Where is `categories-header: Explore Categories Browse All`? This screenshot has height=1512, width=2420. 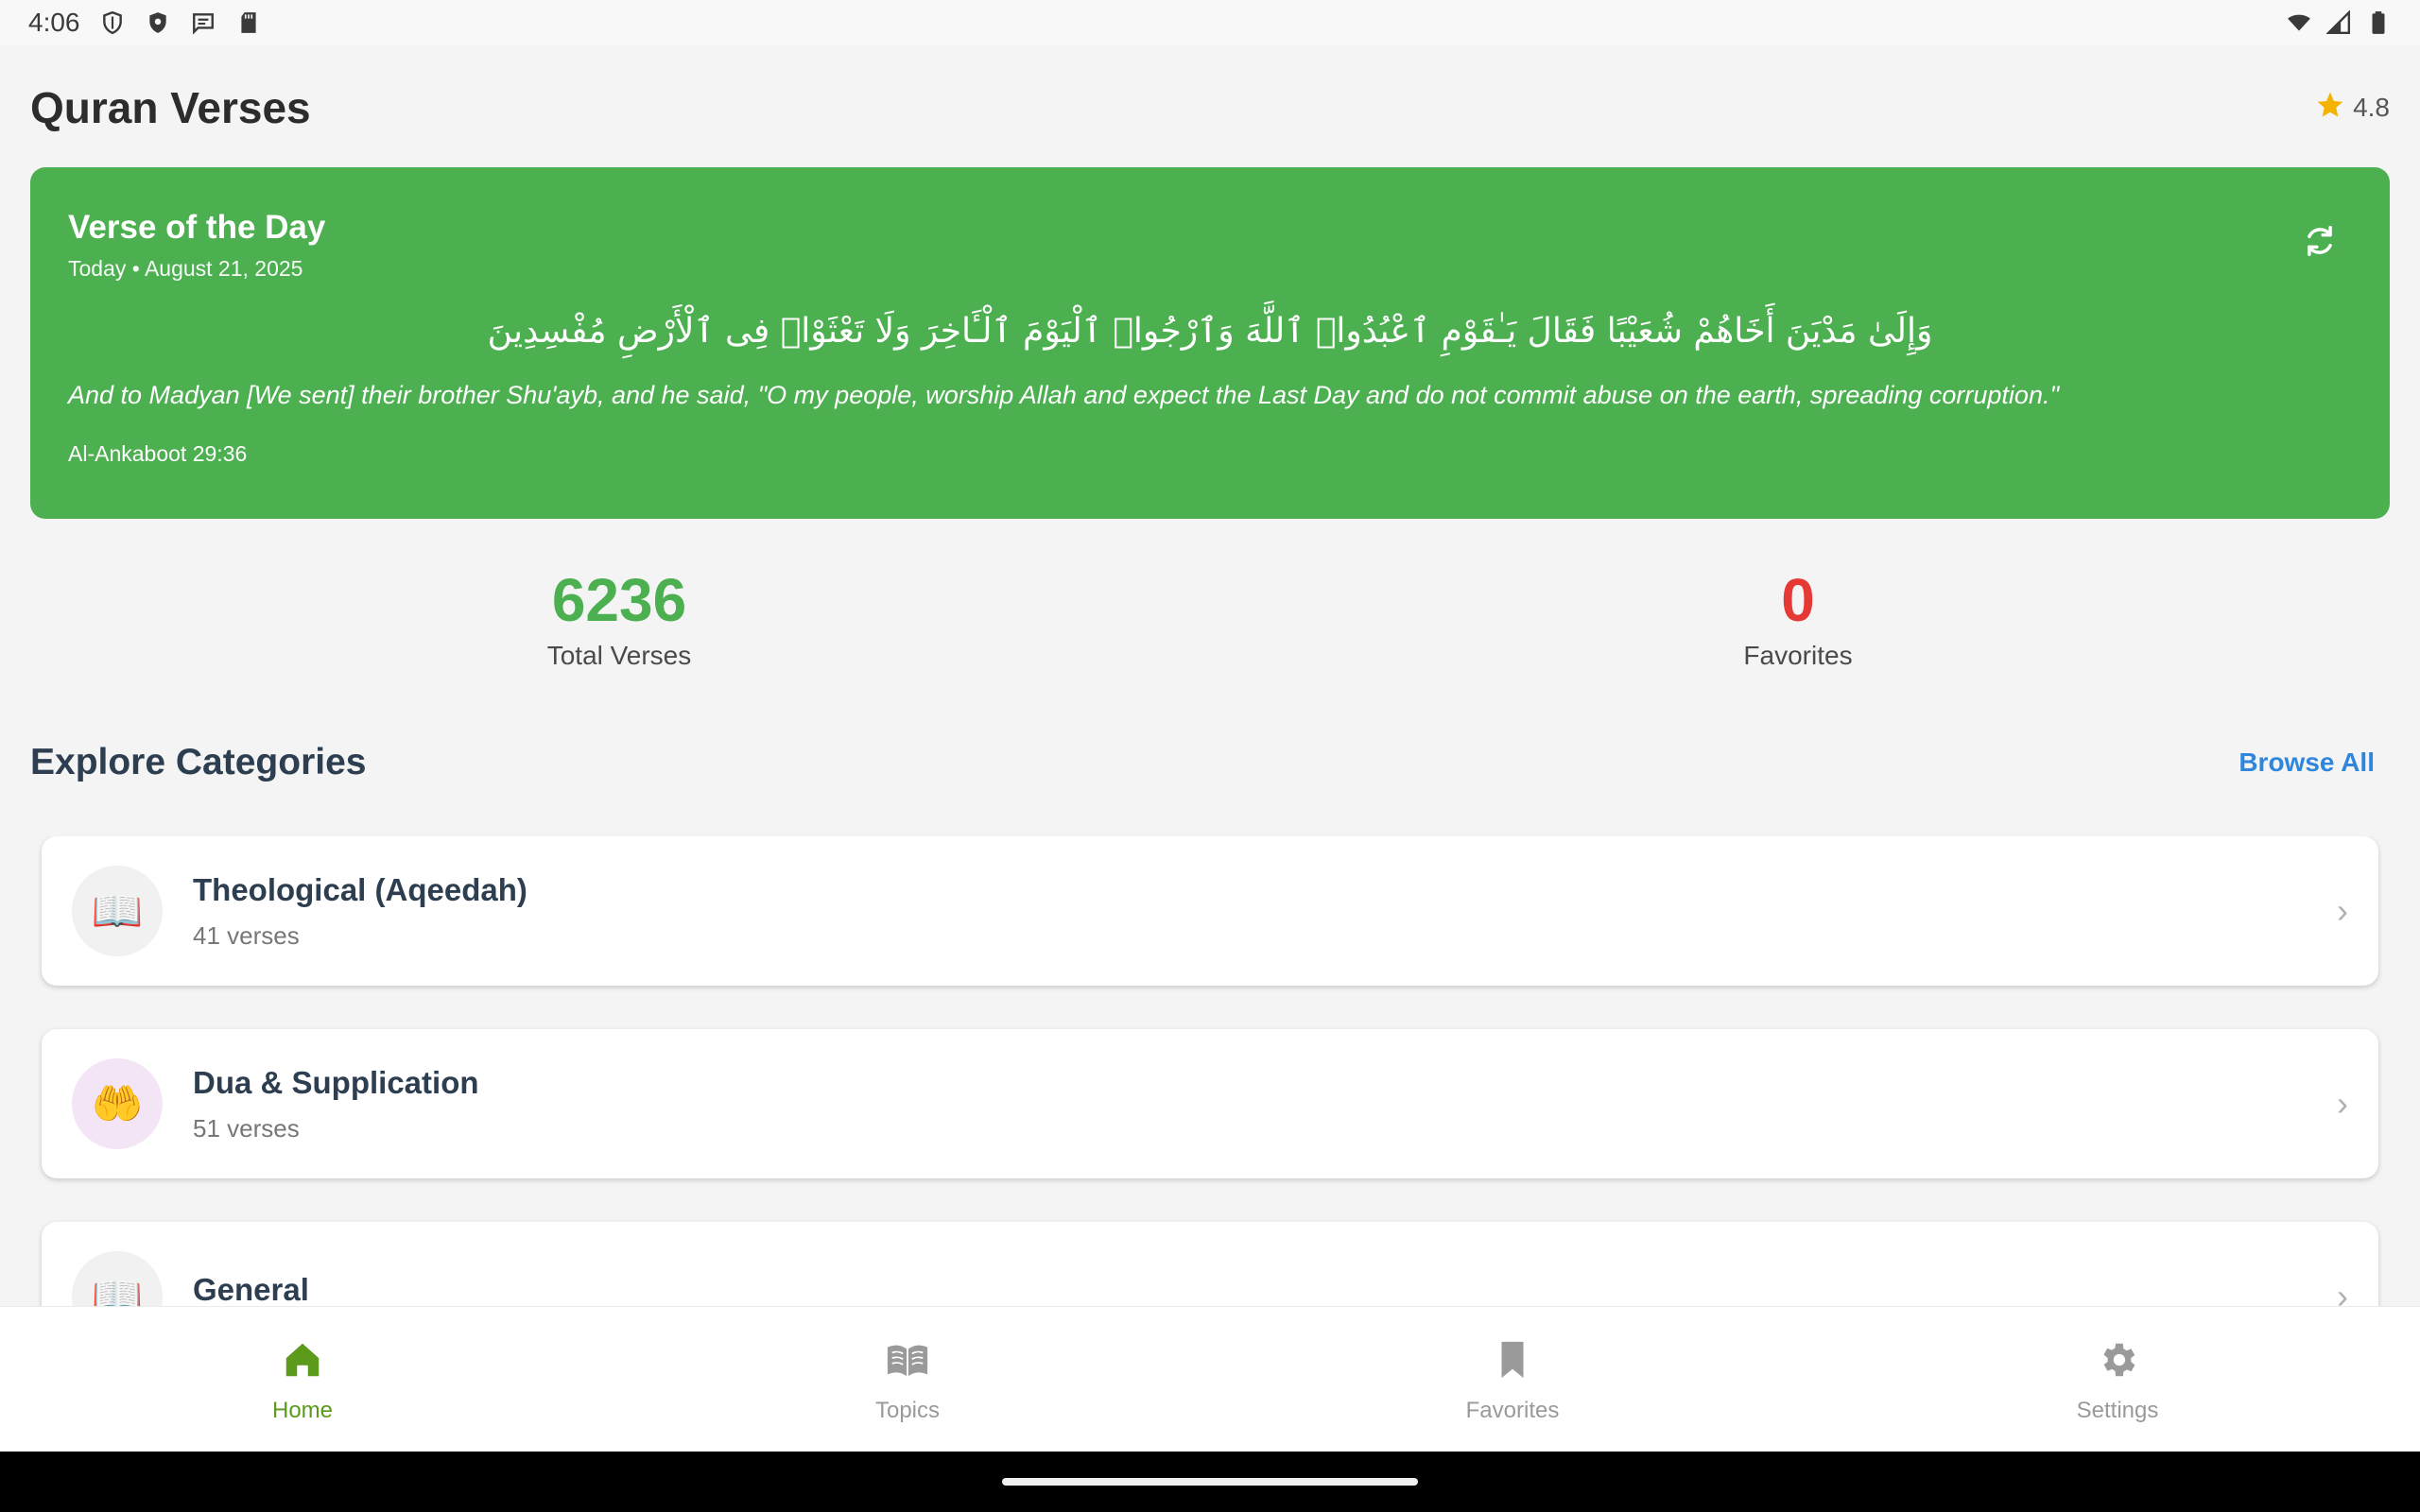
categories-header: Explore Categories Browse All is located at coordinates (1210, 762).